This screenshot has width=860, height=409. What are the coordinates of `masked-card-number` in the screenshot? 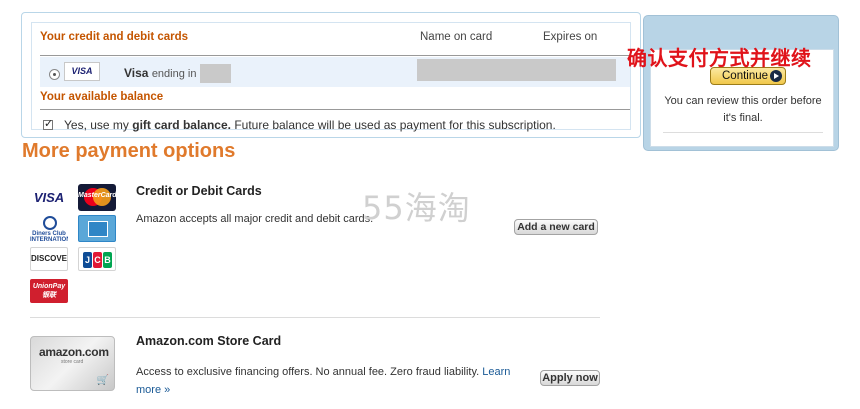 It's located at (215, 73).